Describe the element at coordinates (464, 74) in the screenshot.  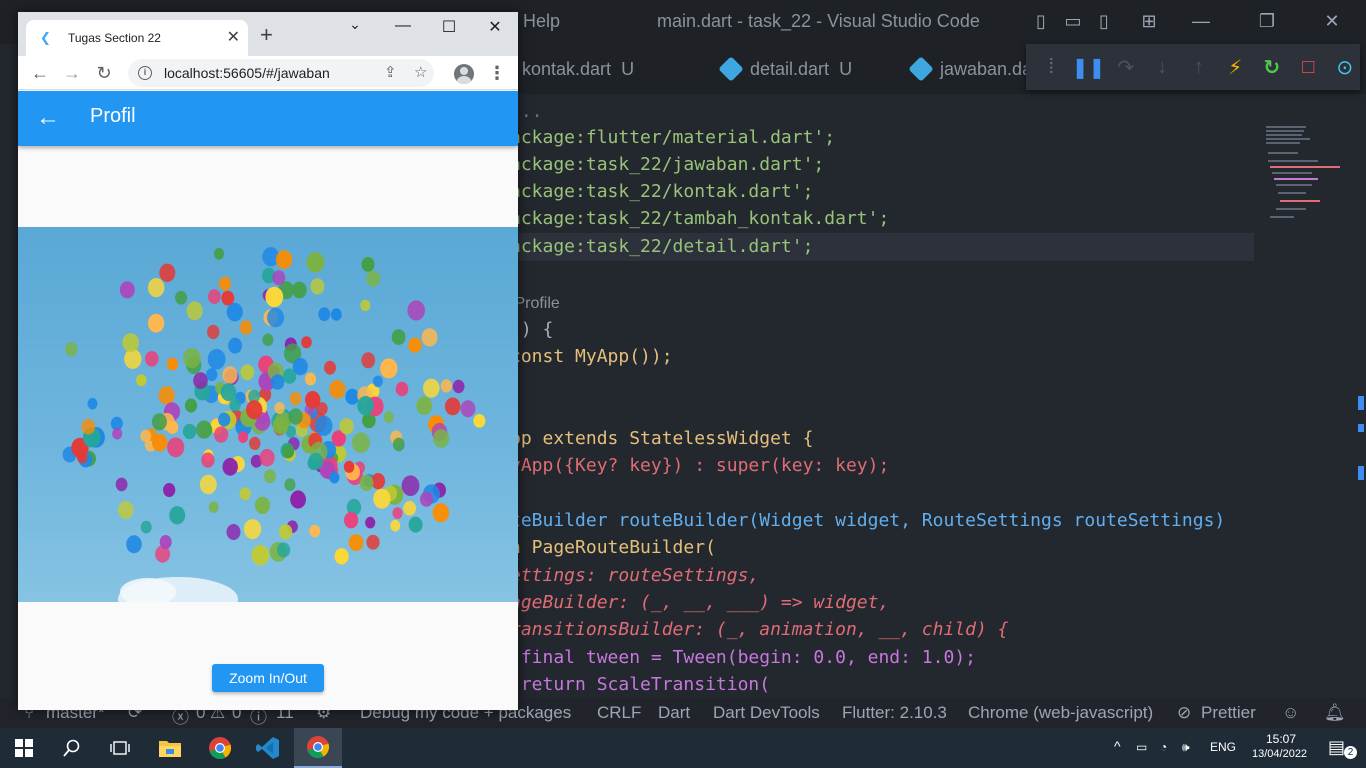
I see `profile-avatar-icon` at that location.